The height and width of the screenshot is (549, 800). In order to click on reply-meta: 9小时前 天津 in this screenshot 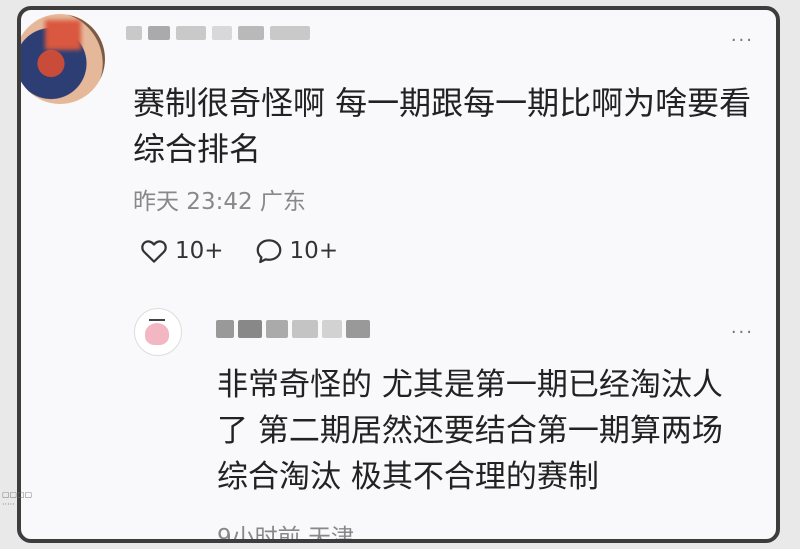, I will do `click(285, 534)`.